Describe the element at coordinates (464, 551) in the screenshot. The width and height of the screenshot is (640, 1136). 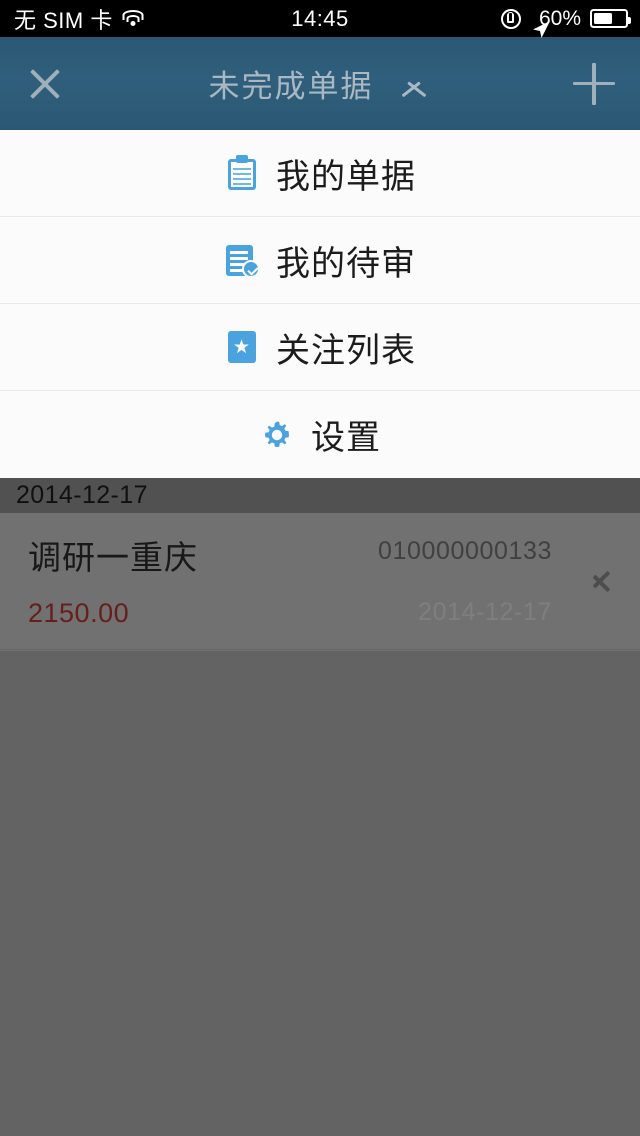
I see `document-number: 010000000133` at that location.